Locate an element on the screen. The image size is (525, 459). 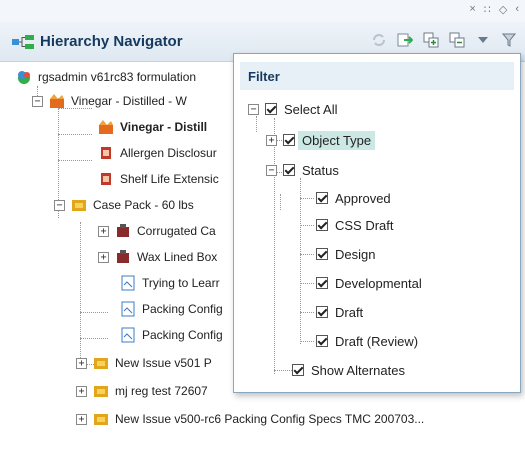
filter-status-option: Draft is located at coordinates (339, 312).